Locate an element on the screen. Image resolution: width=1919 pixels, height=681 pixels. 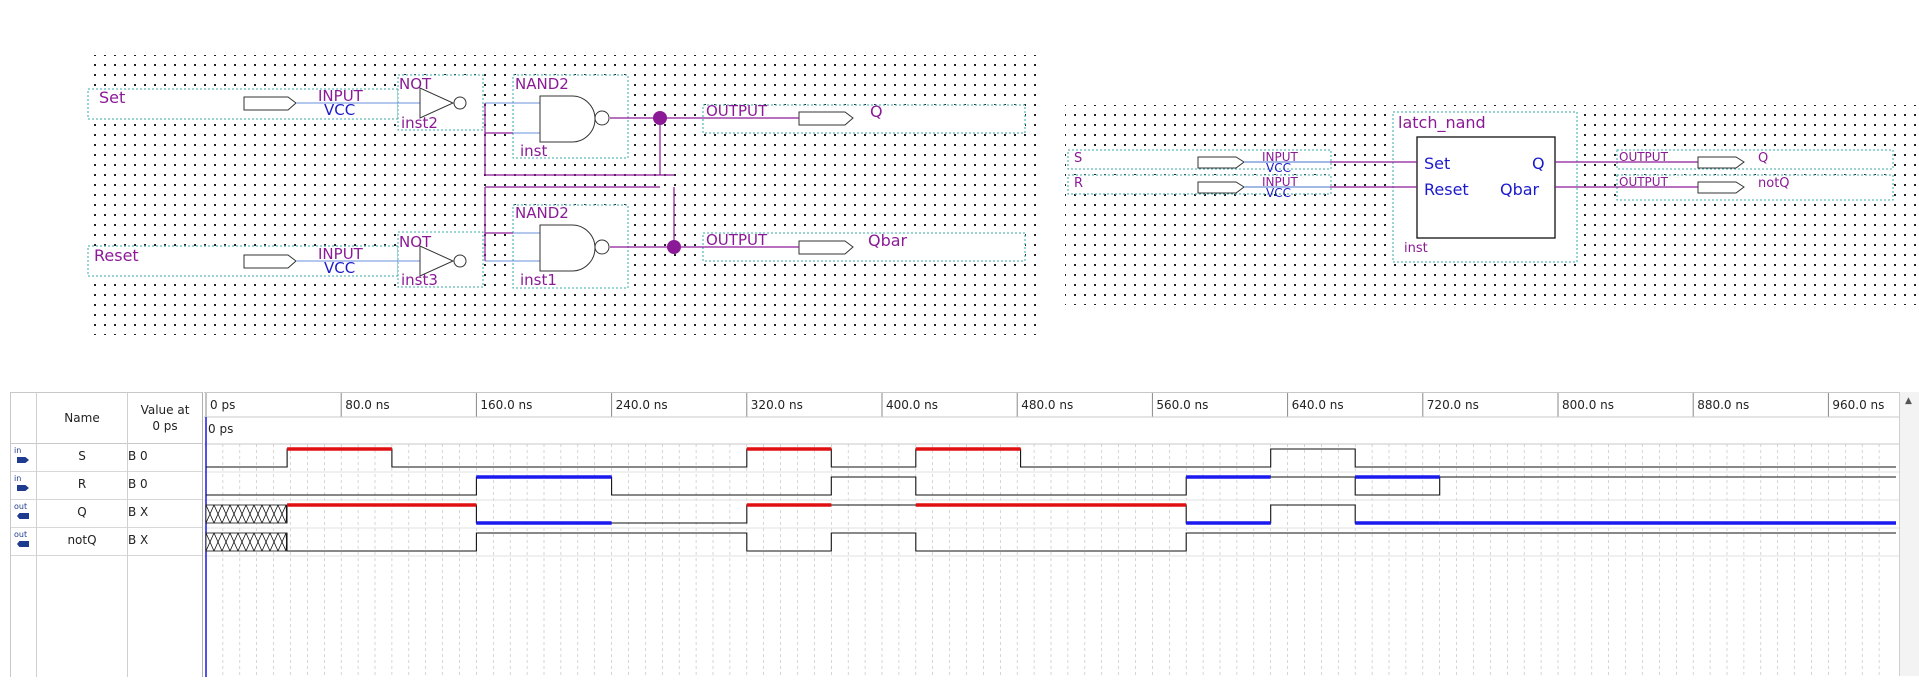
reset-vcc-label: VCC is located at coordinates (339, 268).